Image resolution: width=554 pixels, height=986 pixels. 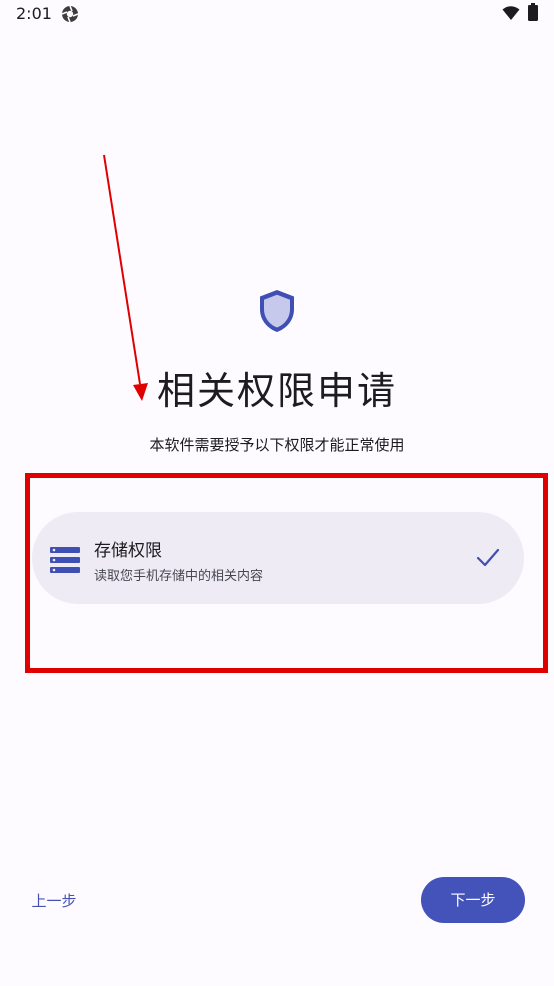 I want to click on battery-icon, so click(x=533, y=12).